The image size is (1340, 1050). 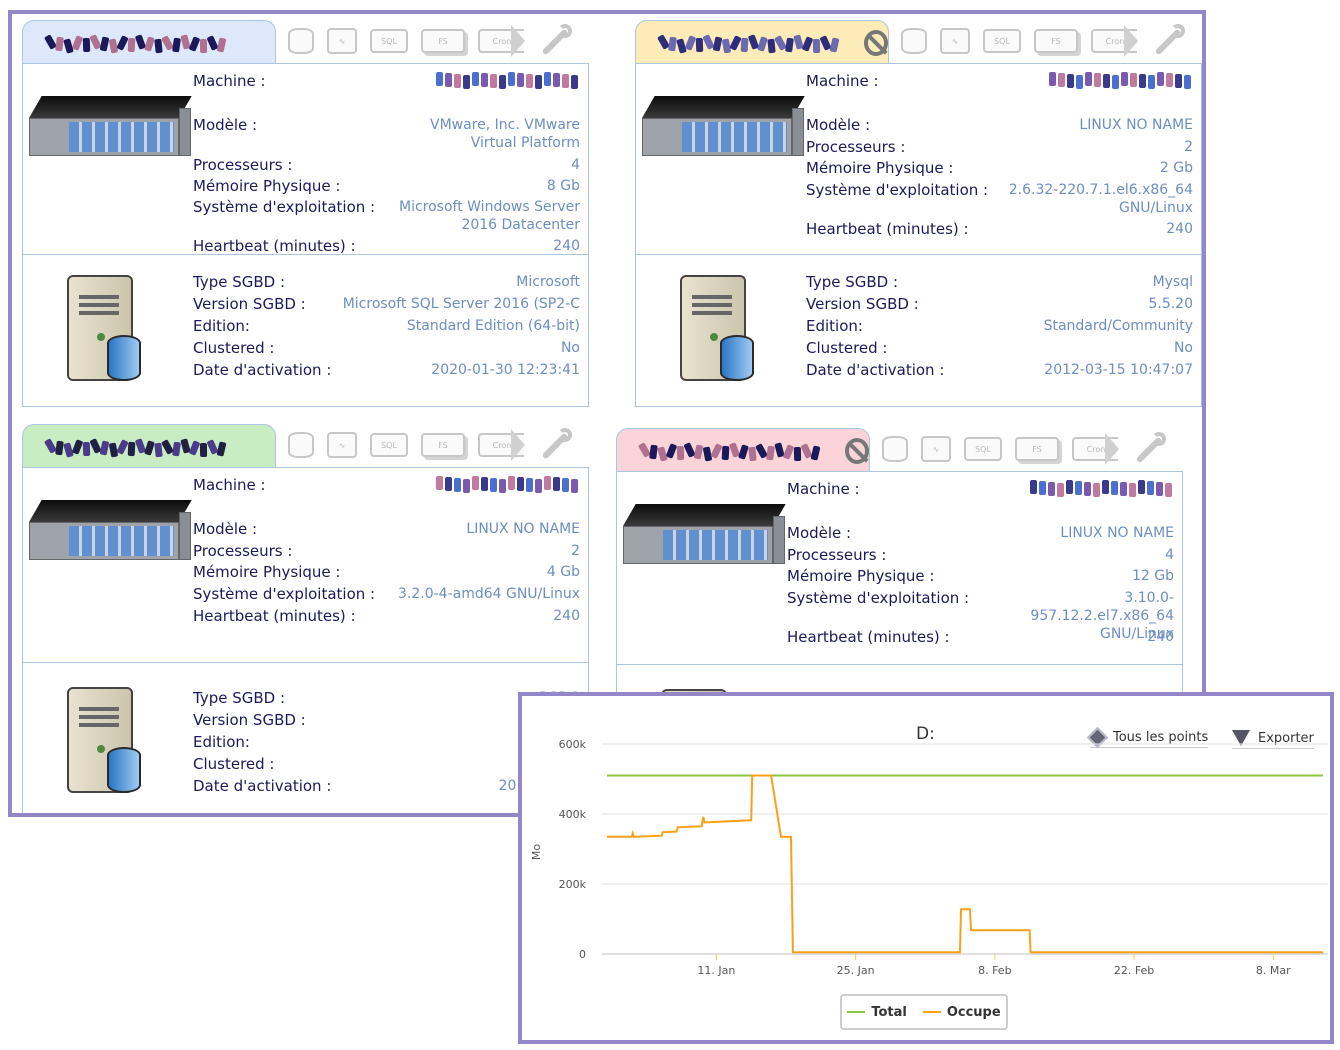 I want to click on row-heartbeat: Heartbeat (minutes) : 240, so click(x=386, y=246).